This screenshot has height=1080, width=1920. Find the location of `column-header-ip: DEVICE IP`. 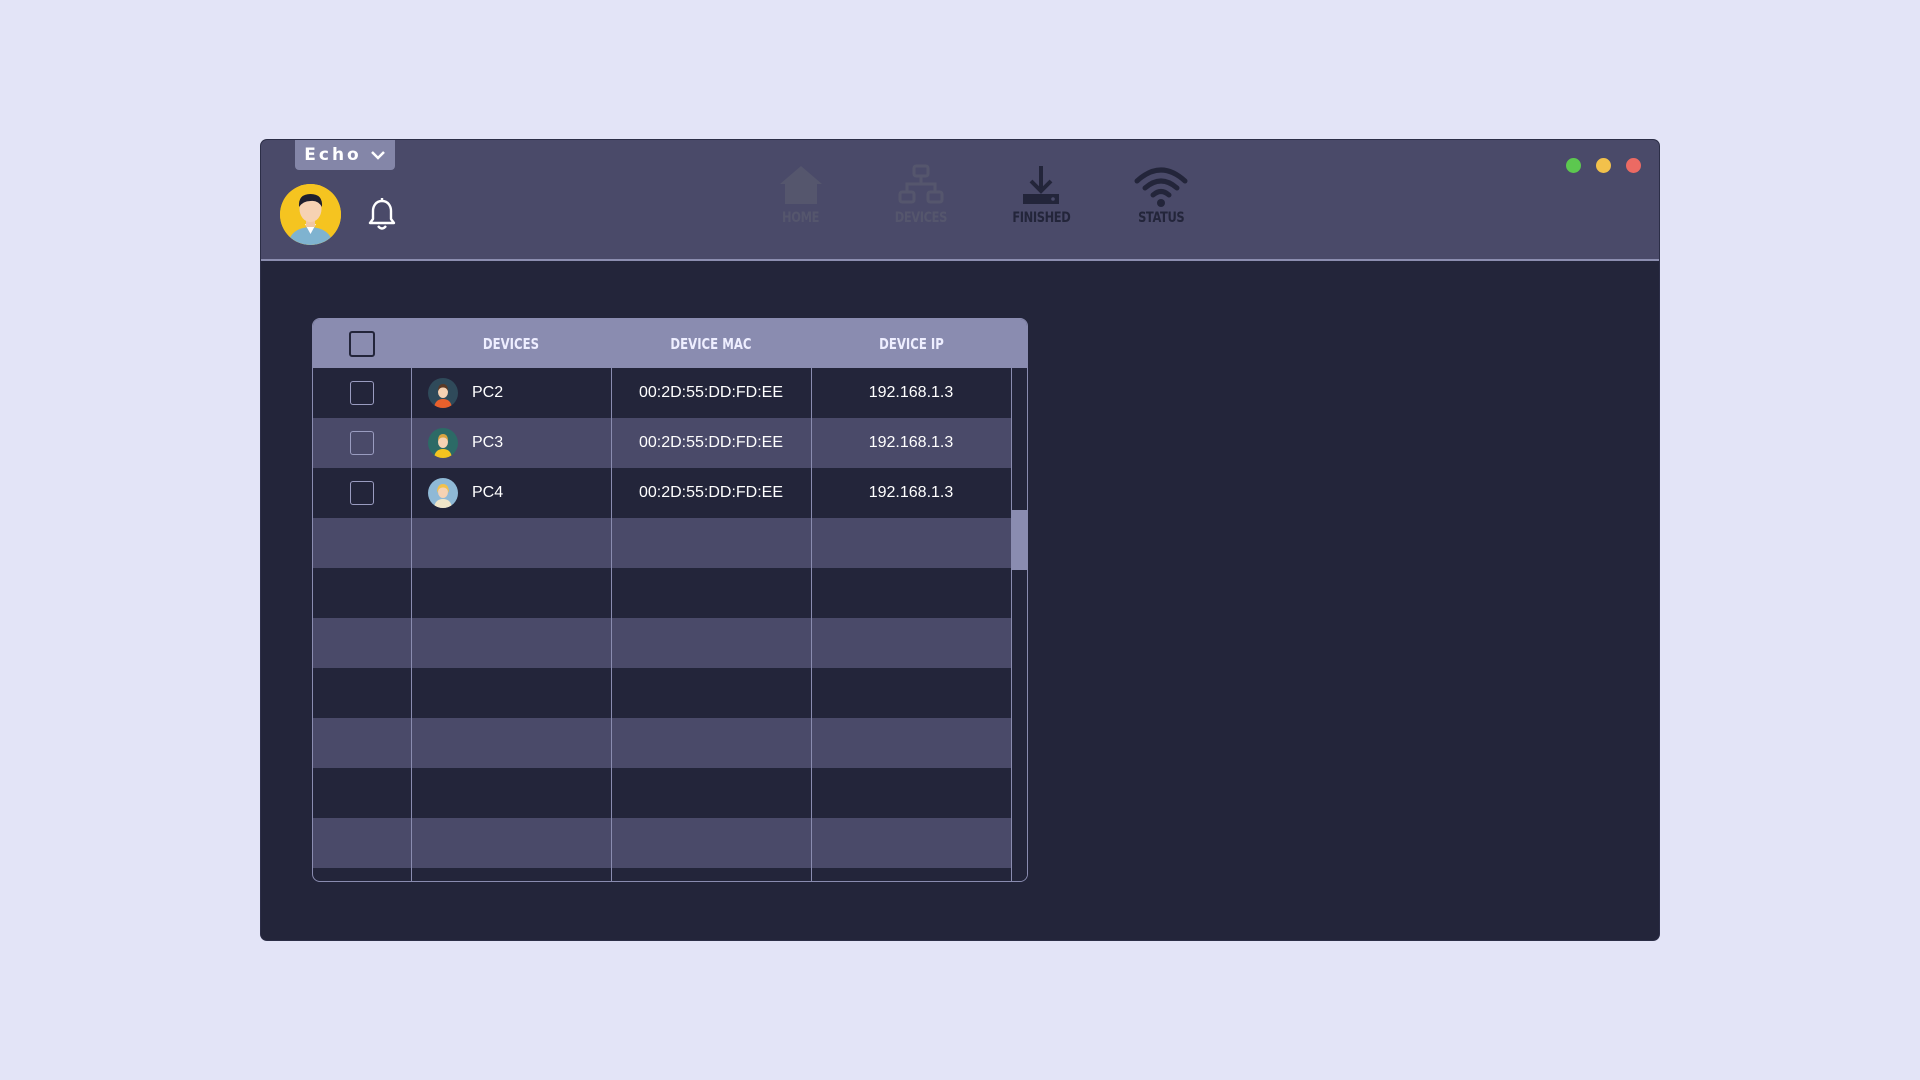

column-header-ip: DEVICE IP is located at coordinates (911, 343).